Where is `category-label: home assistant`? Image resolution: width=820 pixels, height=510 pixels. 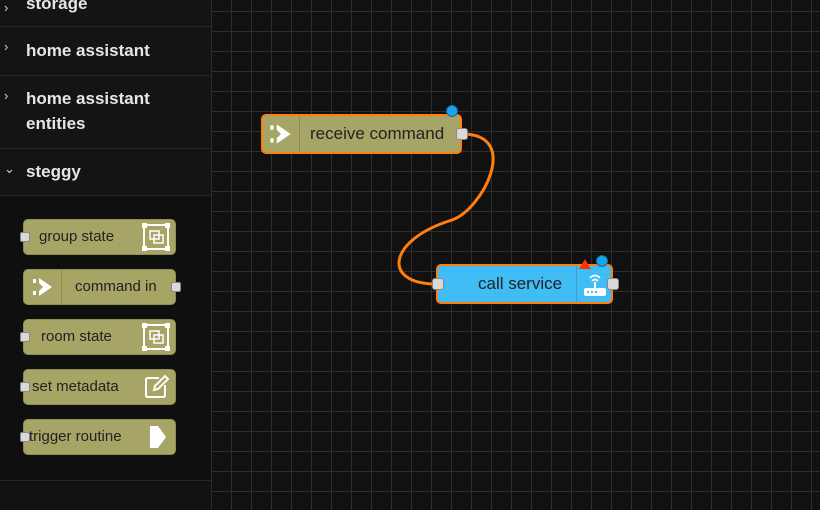
category-label: home assistant is located at coordinates (88, 50).